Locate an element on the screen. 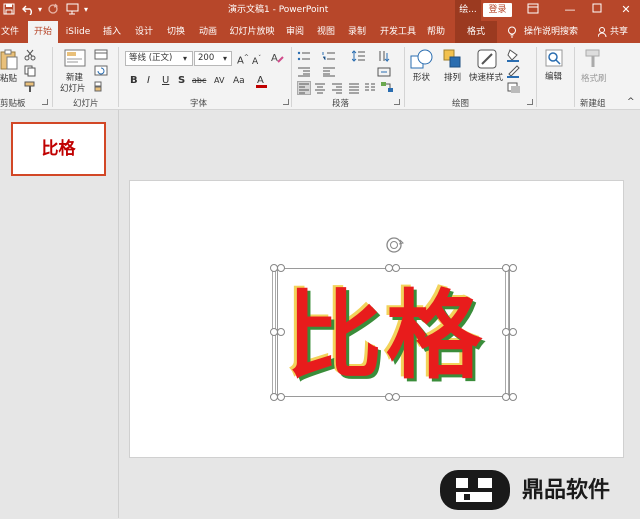  collapse-ribbon-icon: ^ is located at coordinates (631, 102).